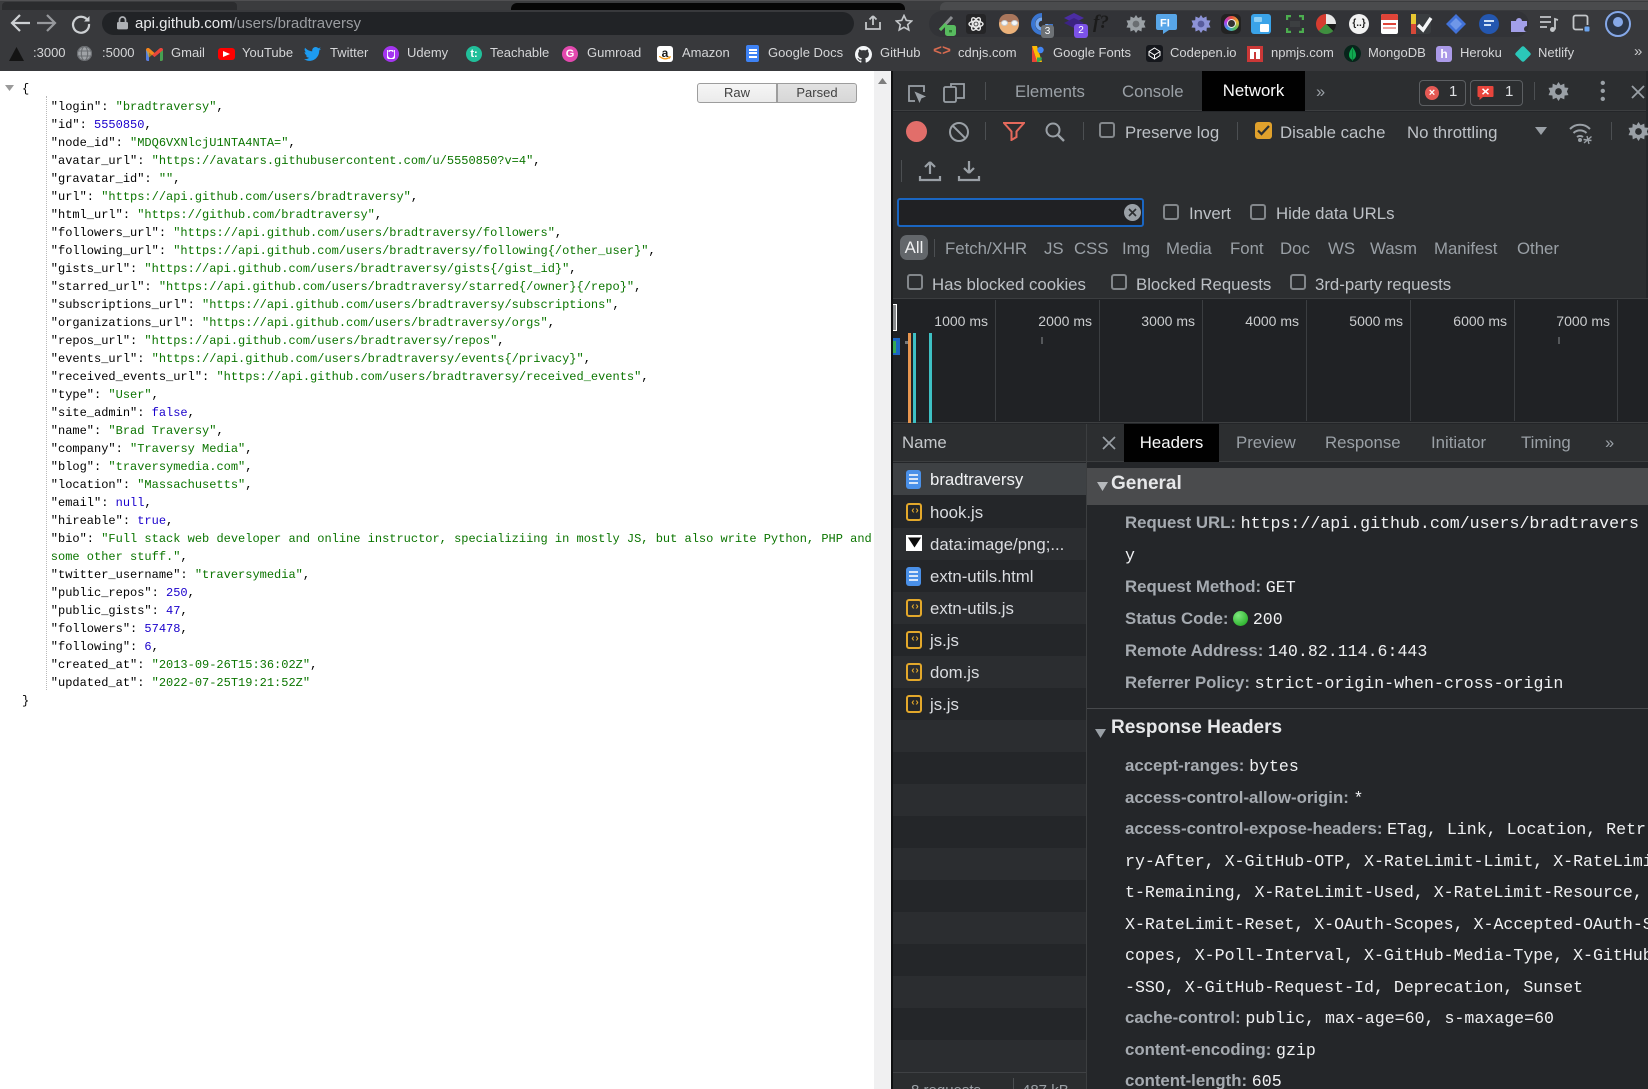 The height and width of the screenshot is (1089, 1648). Describe the element at coordinates (1165, 23) in the screenshot. I see `svg-text: FI` at that location.